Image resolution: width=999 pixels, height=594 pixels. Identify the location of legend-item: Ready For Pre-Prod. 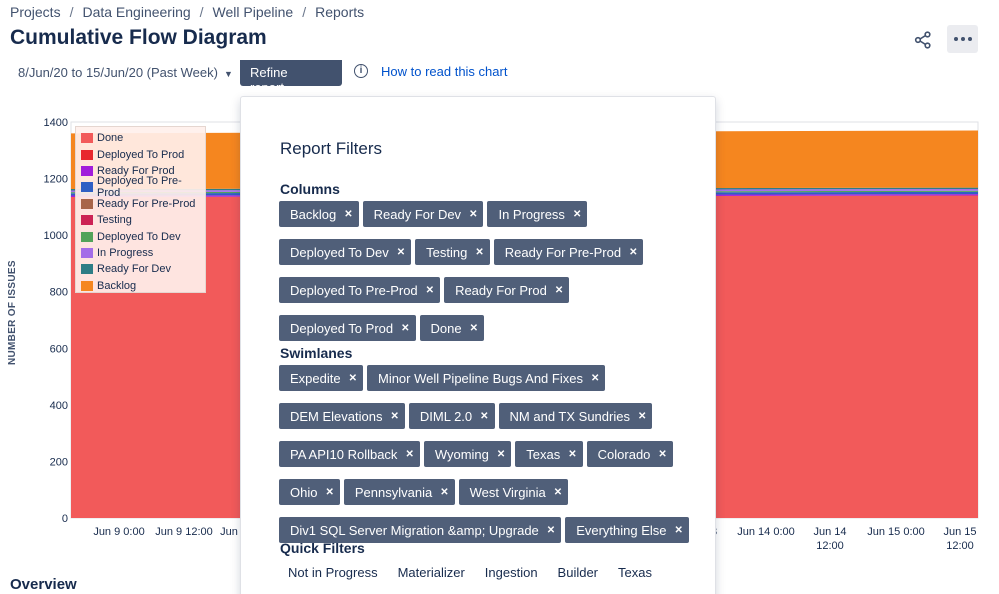
(143, 204).